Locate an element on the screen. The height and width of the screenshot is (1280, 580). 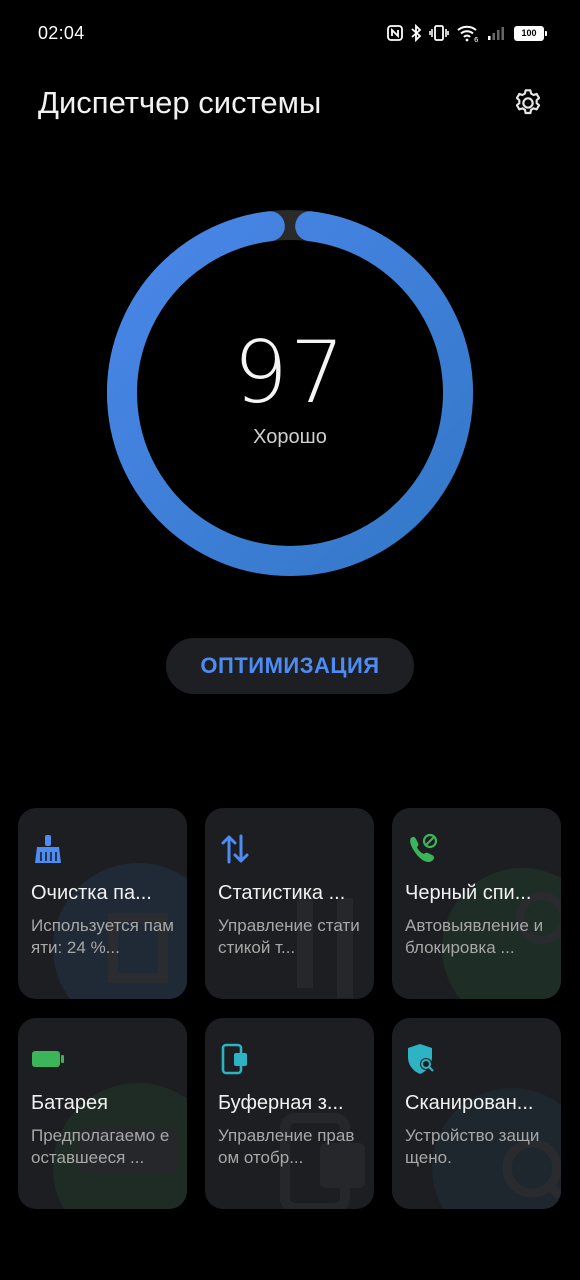
nfc-icon is located at coordinates (395, 33).